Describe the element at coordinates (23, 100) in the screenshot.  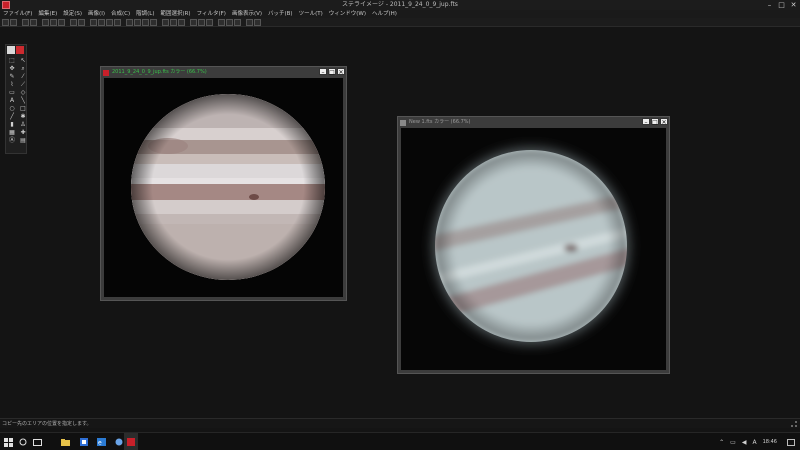
I see `straight-line-icon: ╲` at that location.